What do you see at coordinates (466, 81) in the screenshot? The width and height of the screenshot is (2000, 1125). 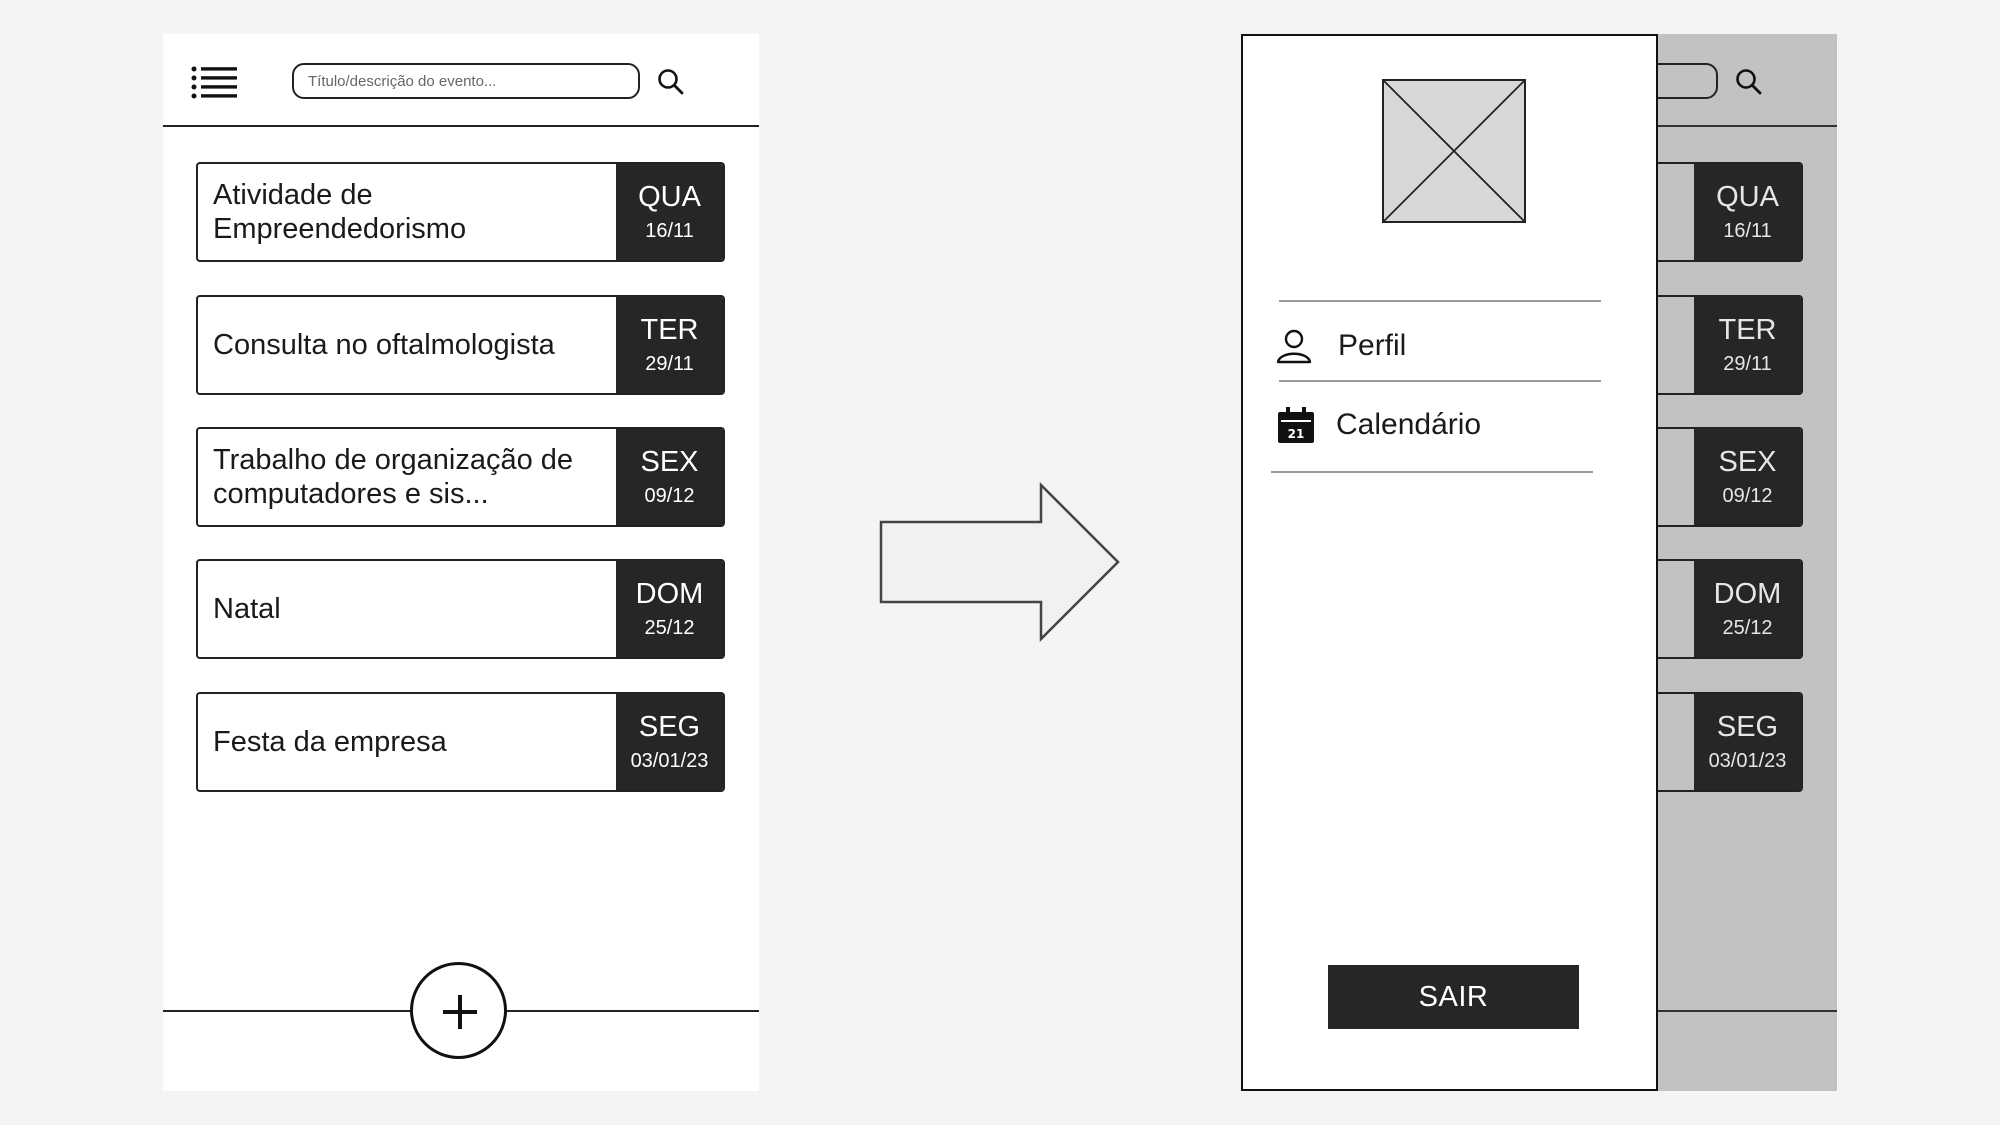 I see `search-input` at bounding box center [466, 81].